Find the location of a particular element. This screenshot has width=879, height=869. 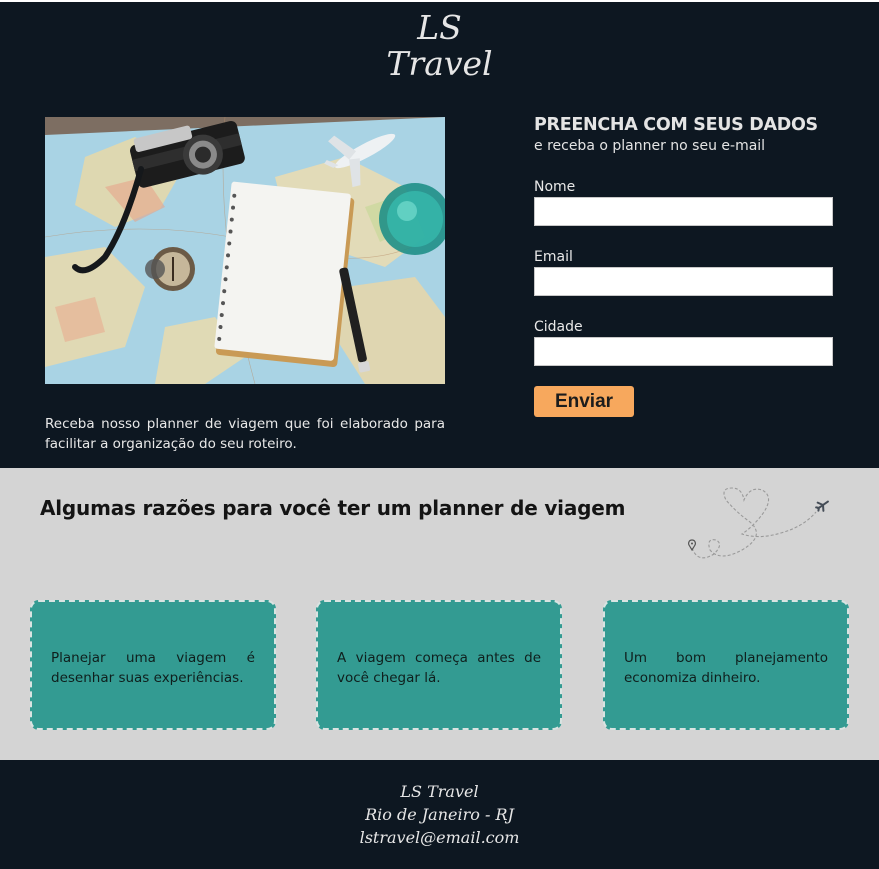

email-label: Email is located at coordinates (553, 257).